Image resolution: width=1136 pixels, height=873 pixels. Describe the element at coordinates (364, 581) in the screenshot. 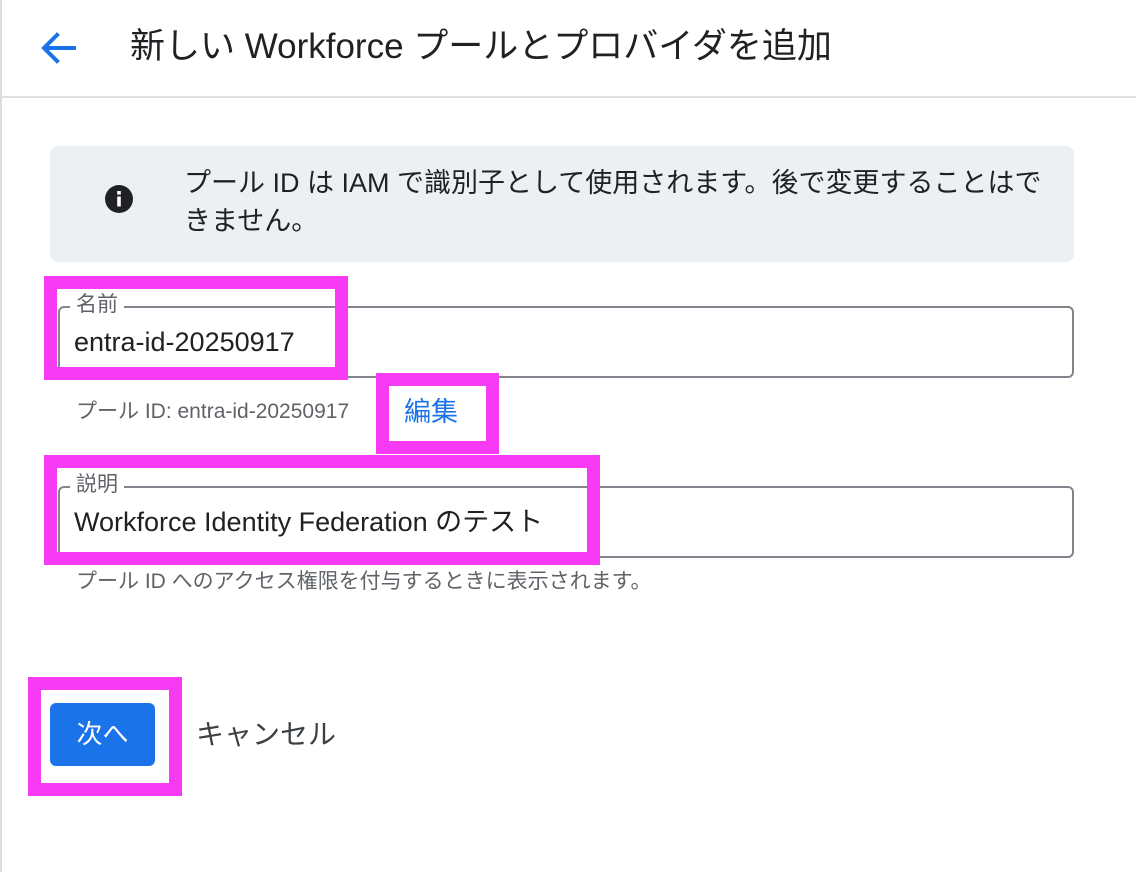

I see `description-hint: プール ID へのアクセス権限を付与するときに表示されます。` at that location.